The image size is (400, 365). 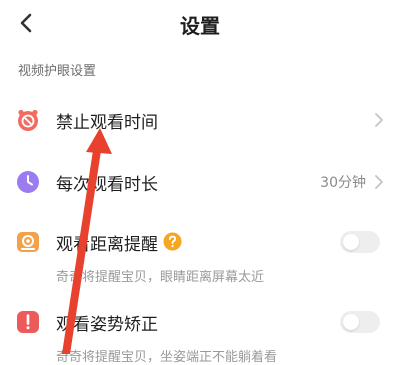 I want to click on alarm-ban-icon, so click(x=28, y=120).